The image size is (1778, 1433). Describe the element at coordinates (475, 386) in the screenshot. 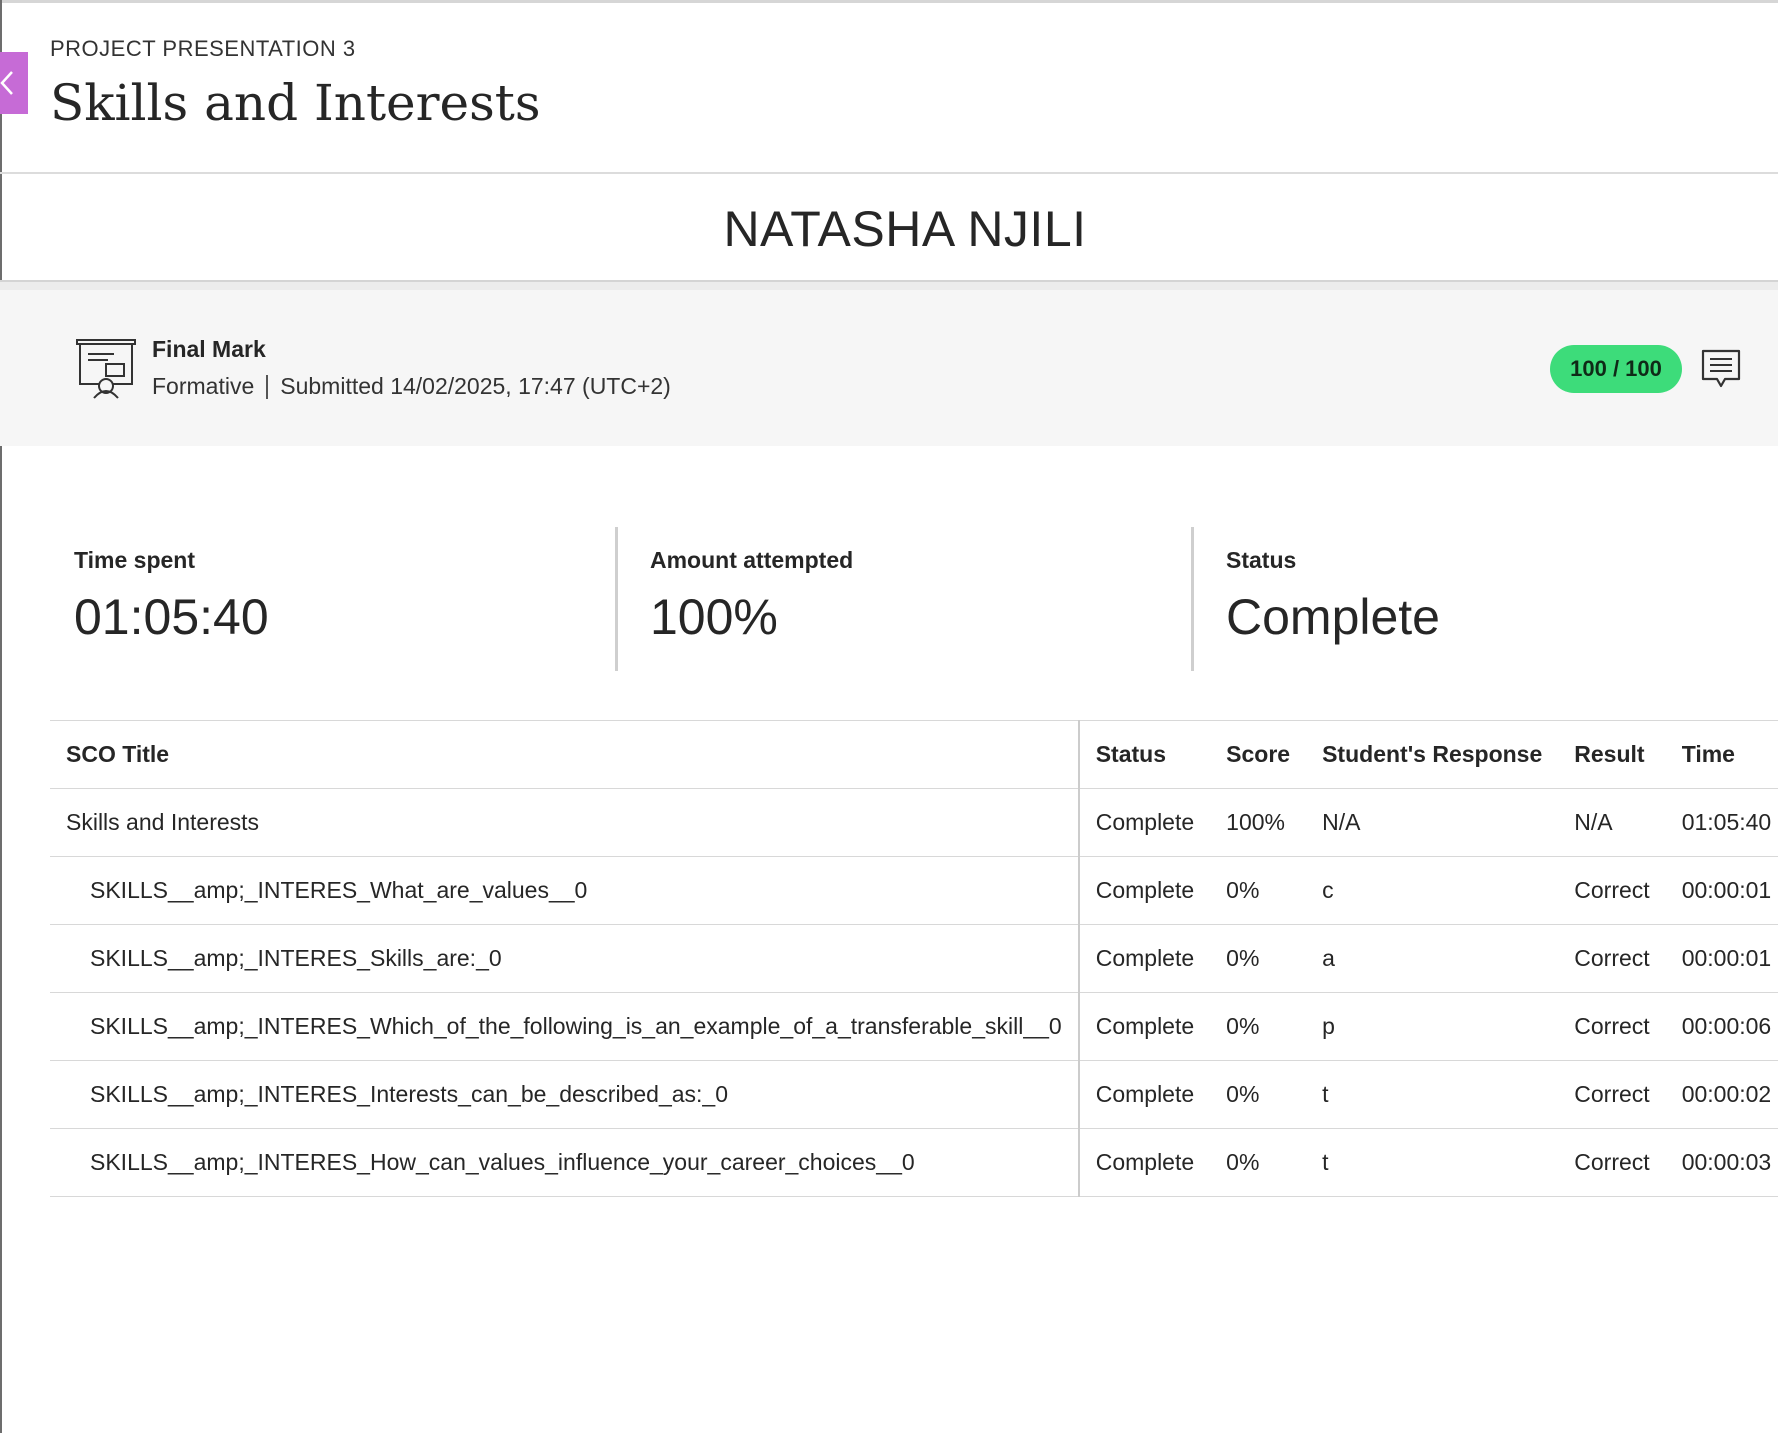

I see `submission-date: Submitted 14/02/2025, 17:47 (UTC+2)` at that location.